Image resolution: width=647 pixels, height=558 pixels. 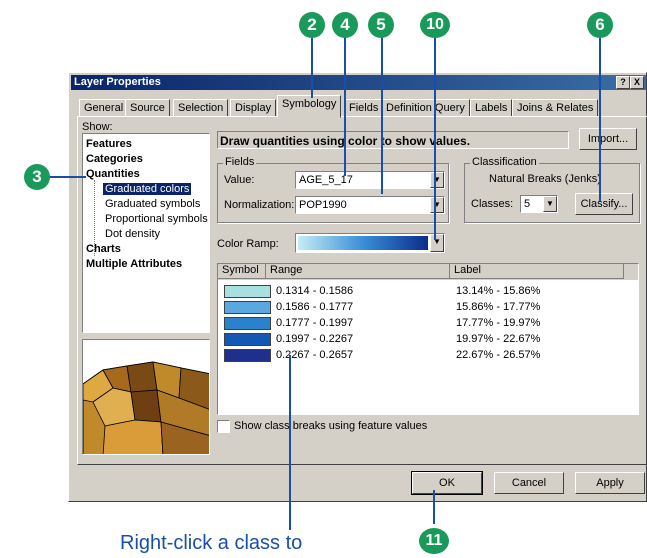 What do you see at coordinates (314, 307) in the screenshot?
I see `class-range: 0.1586 - 0.1777` at bounding box center [314, 307].